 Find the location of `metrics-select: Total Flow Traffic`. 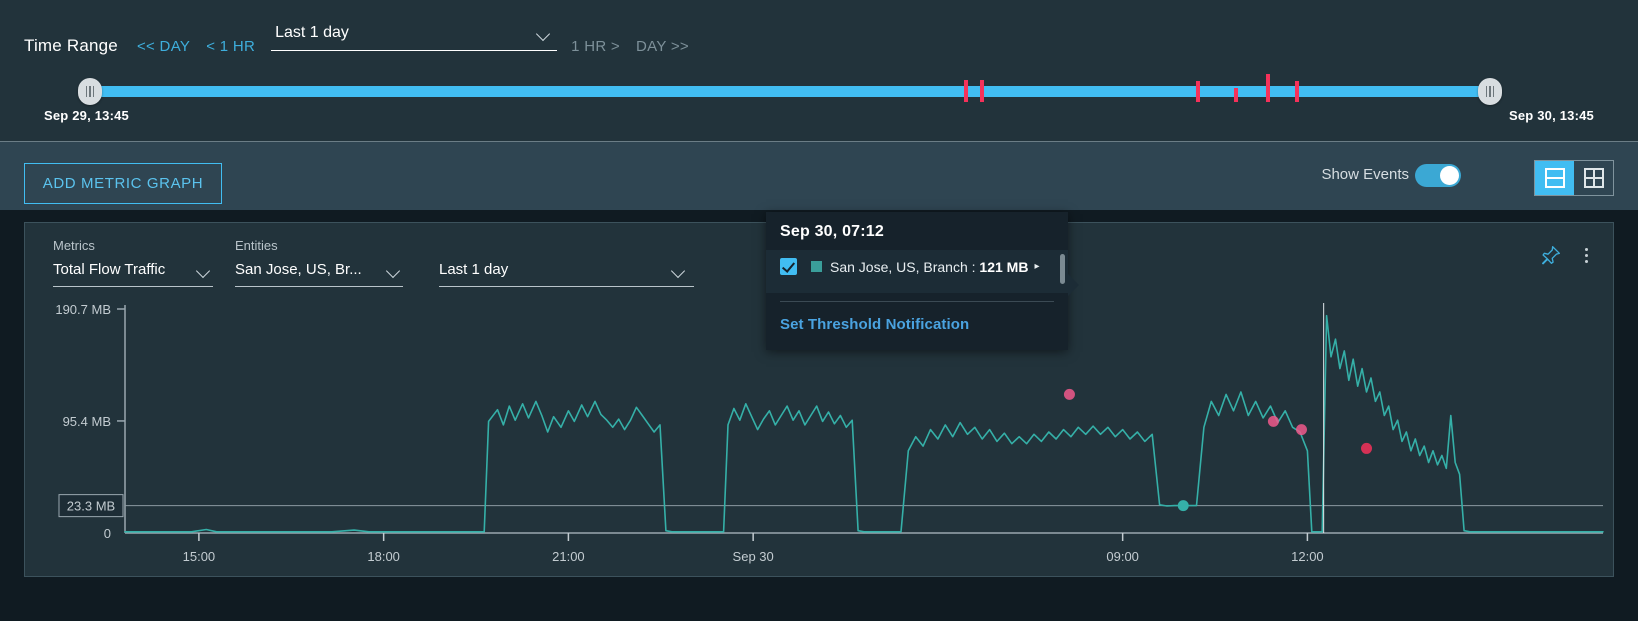

metrics-select: Total Flow Traffic is located at coordinates (133, 274).